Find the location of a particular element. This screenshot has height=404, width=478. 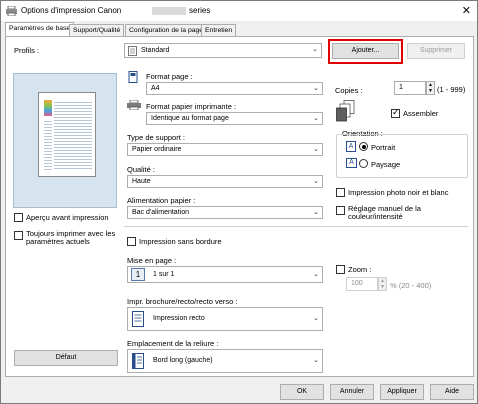

layout-label: Mise en page : is located at coordinates (152, 260).